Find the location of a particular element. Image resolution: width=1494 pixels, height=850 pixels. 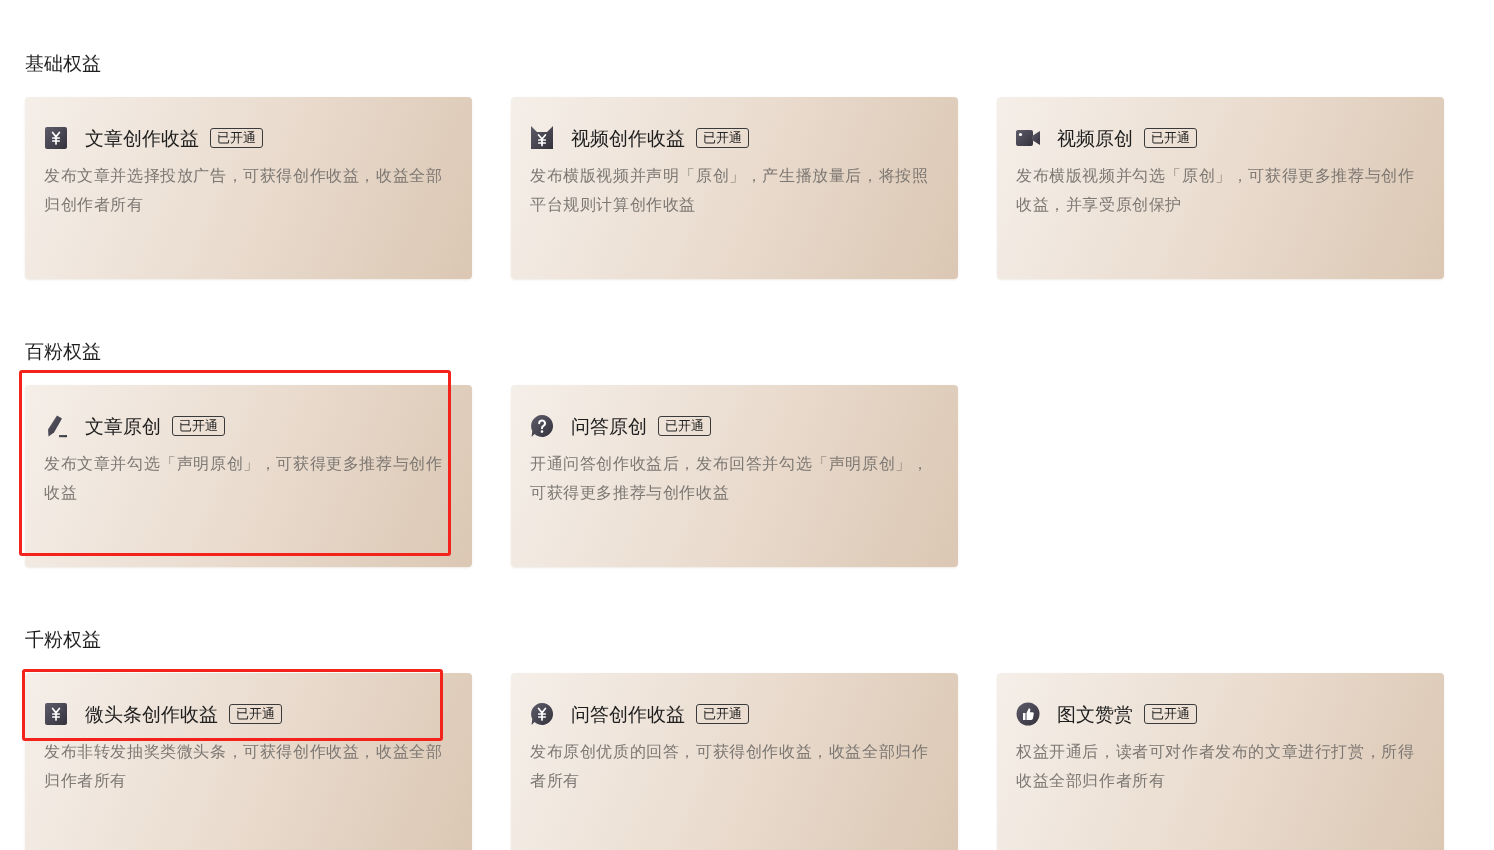

section-title: 基础权益 is located at coordinates (63, 63).